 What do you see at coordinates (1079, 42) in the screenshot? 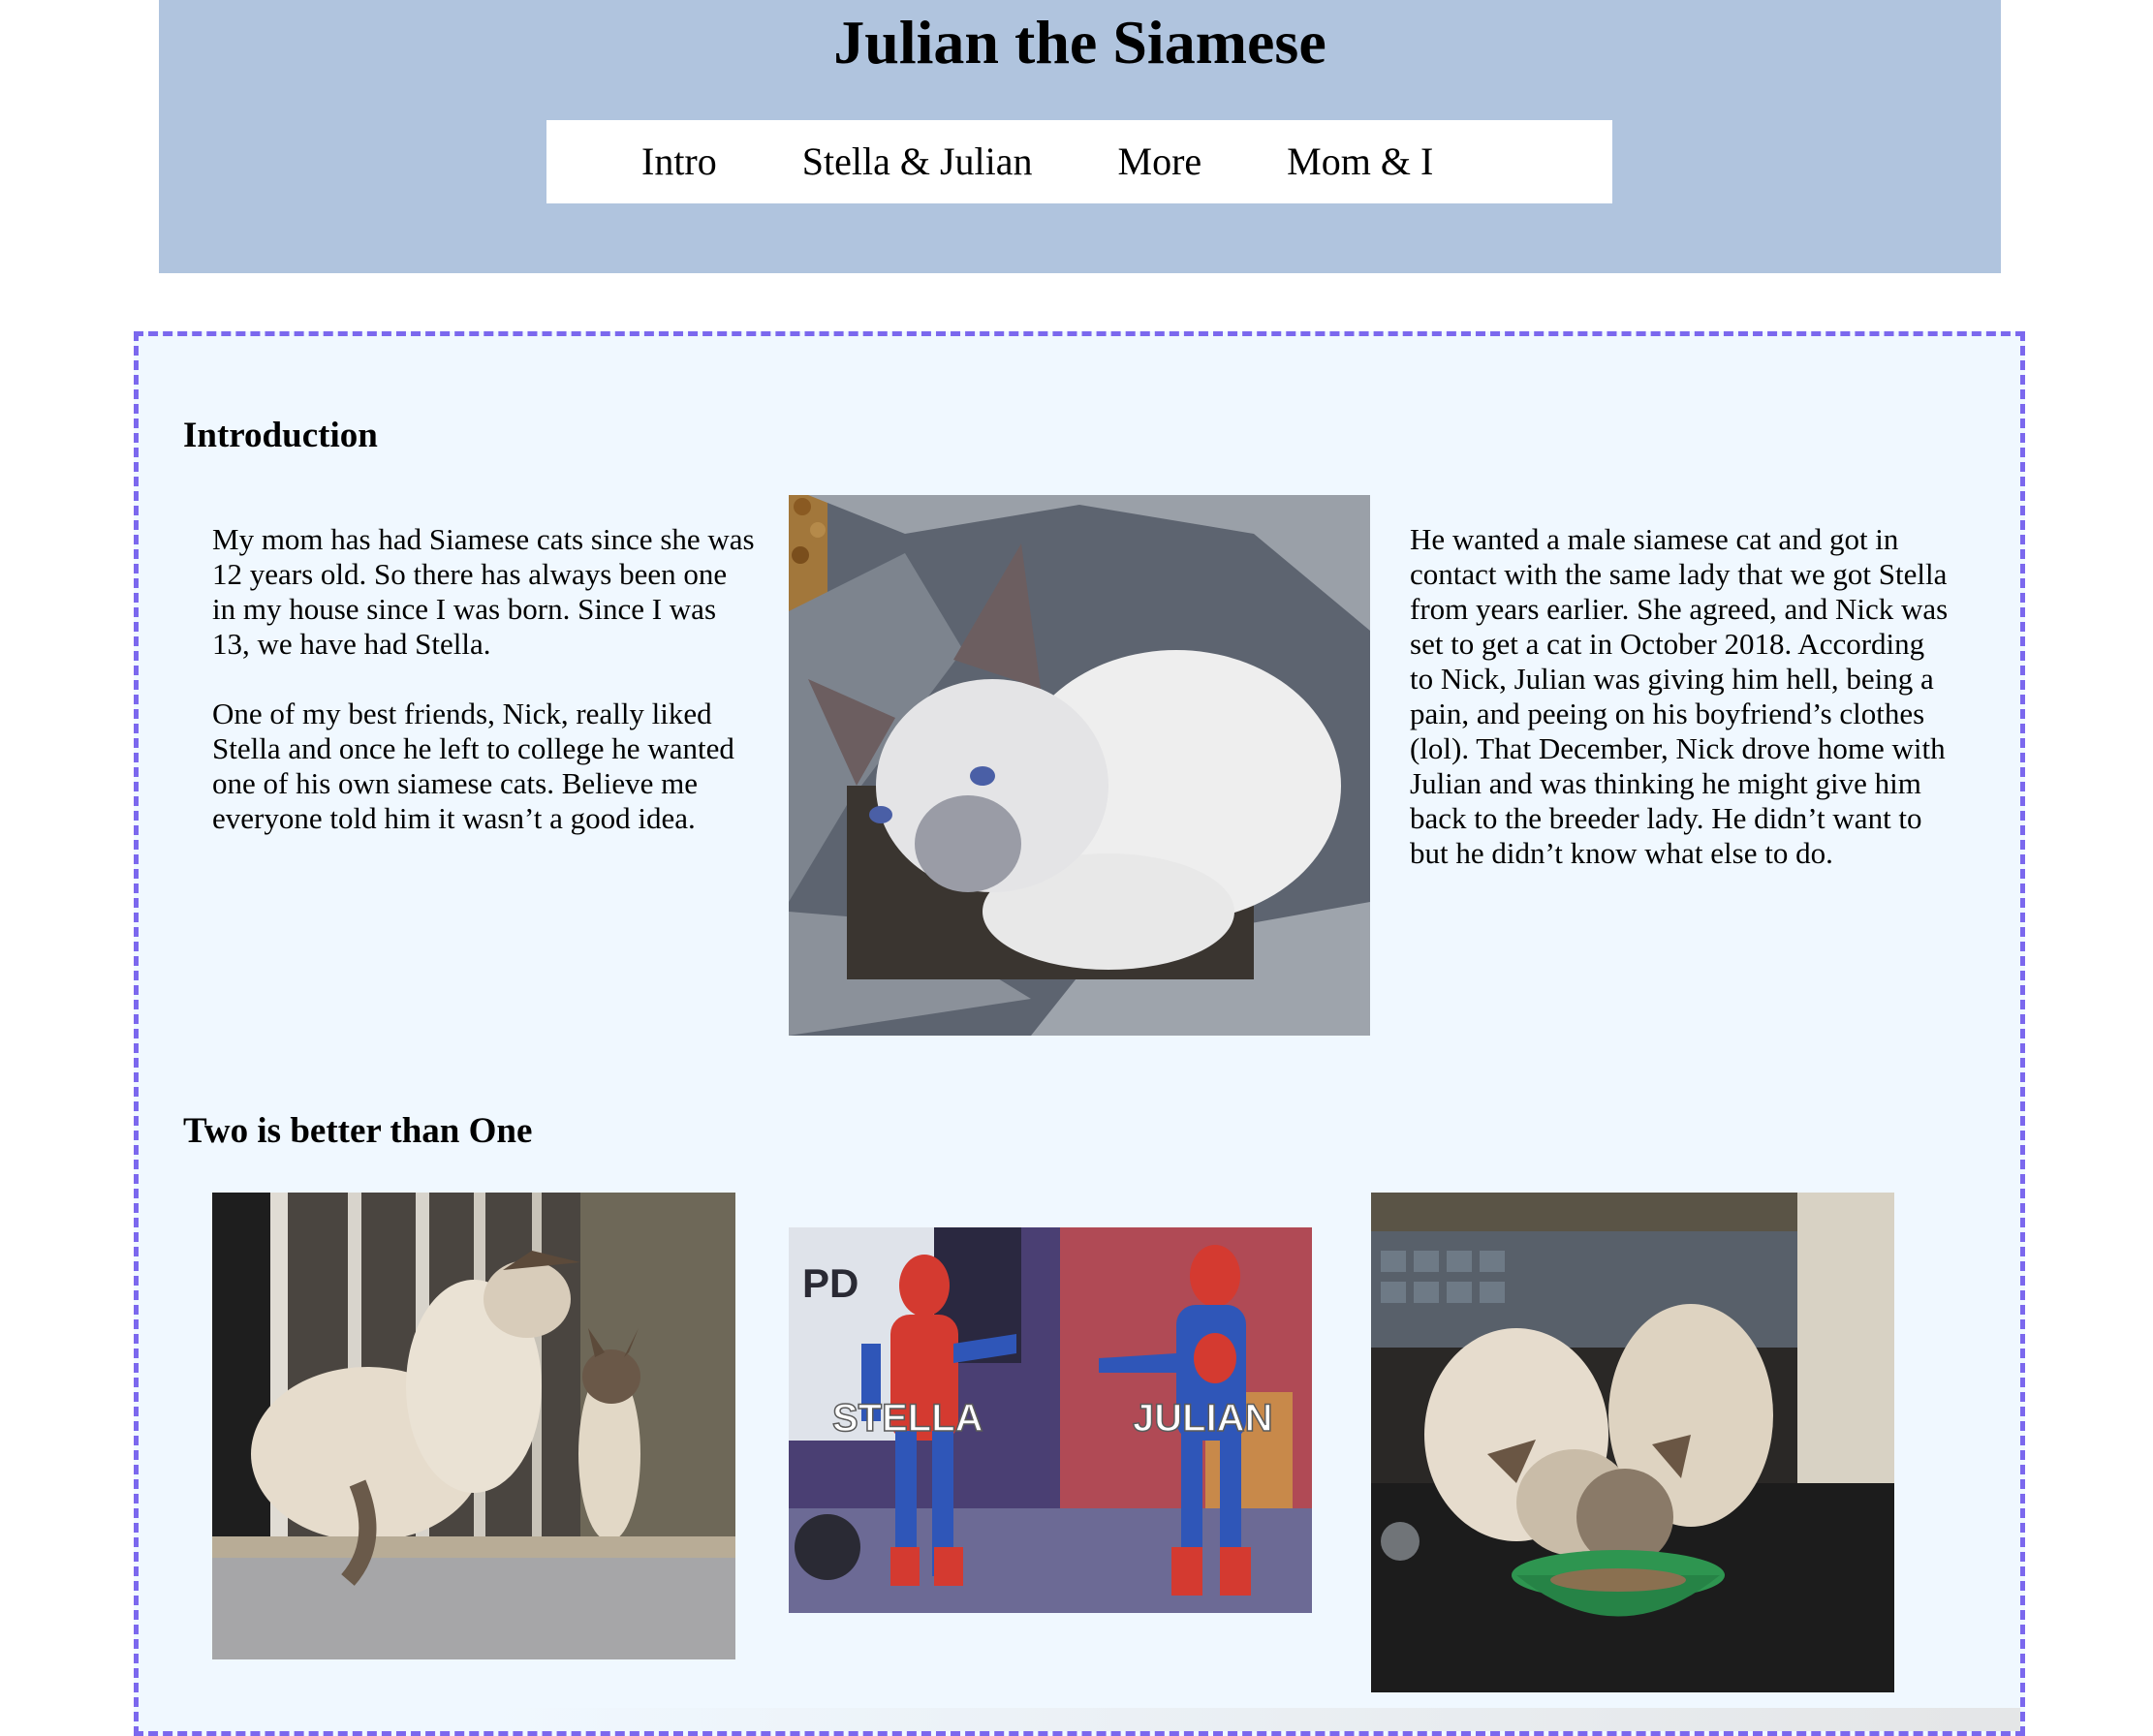
I see `site-title: Julian the Siamese` at bounding box center [1079, 42].